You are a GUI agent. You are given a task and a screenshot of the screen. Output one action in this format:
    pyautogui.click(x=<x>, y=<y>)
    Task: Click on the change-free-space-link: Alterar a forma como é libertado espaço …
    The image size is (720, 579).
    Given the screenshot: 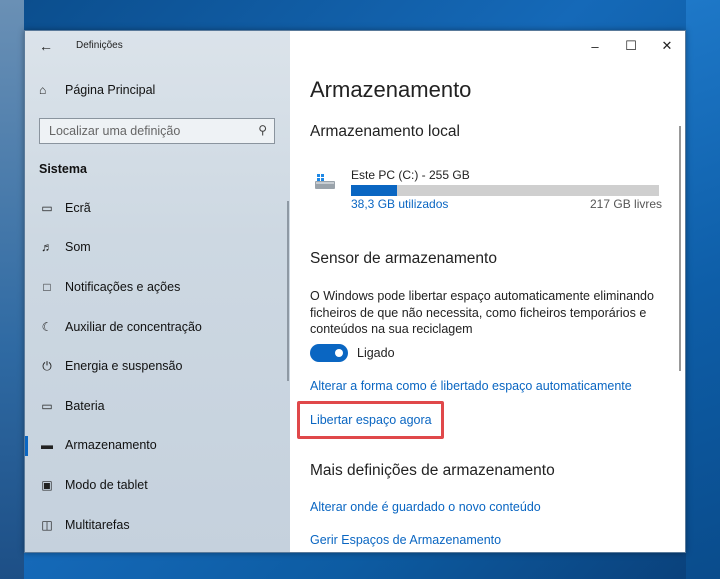 What is the action you would take?
    pyautogui.click(x=471, y=386)
    